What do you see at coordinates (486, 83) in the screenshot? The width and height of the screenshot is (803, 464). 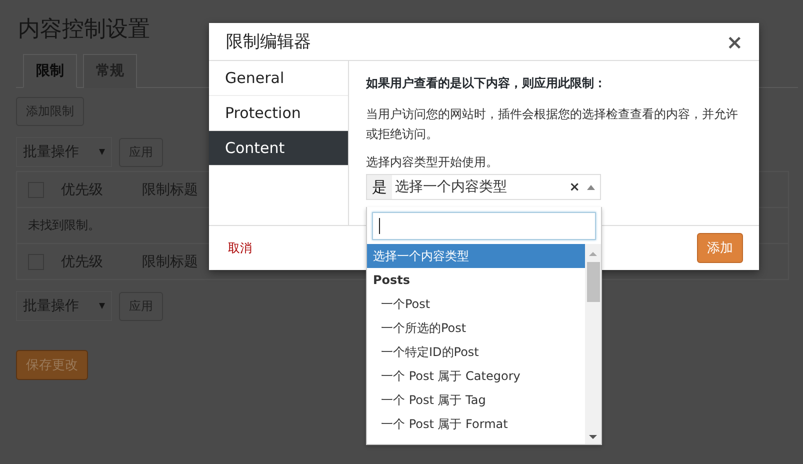 I see `section-heading: 如果用户查看的是以下内容，则应用此限制：` at bounding box center [486, 83].